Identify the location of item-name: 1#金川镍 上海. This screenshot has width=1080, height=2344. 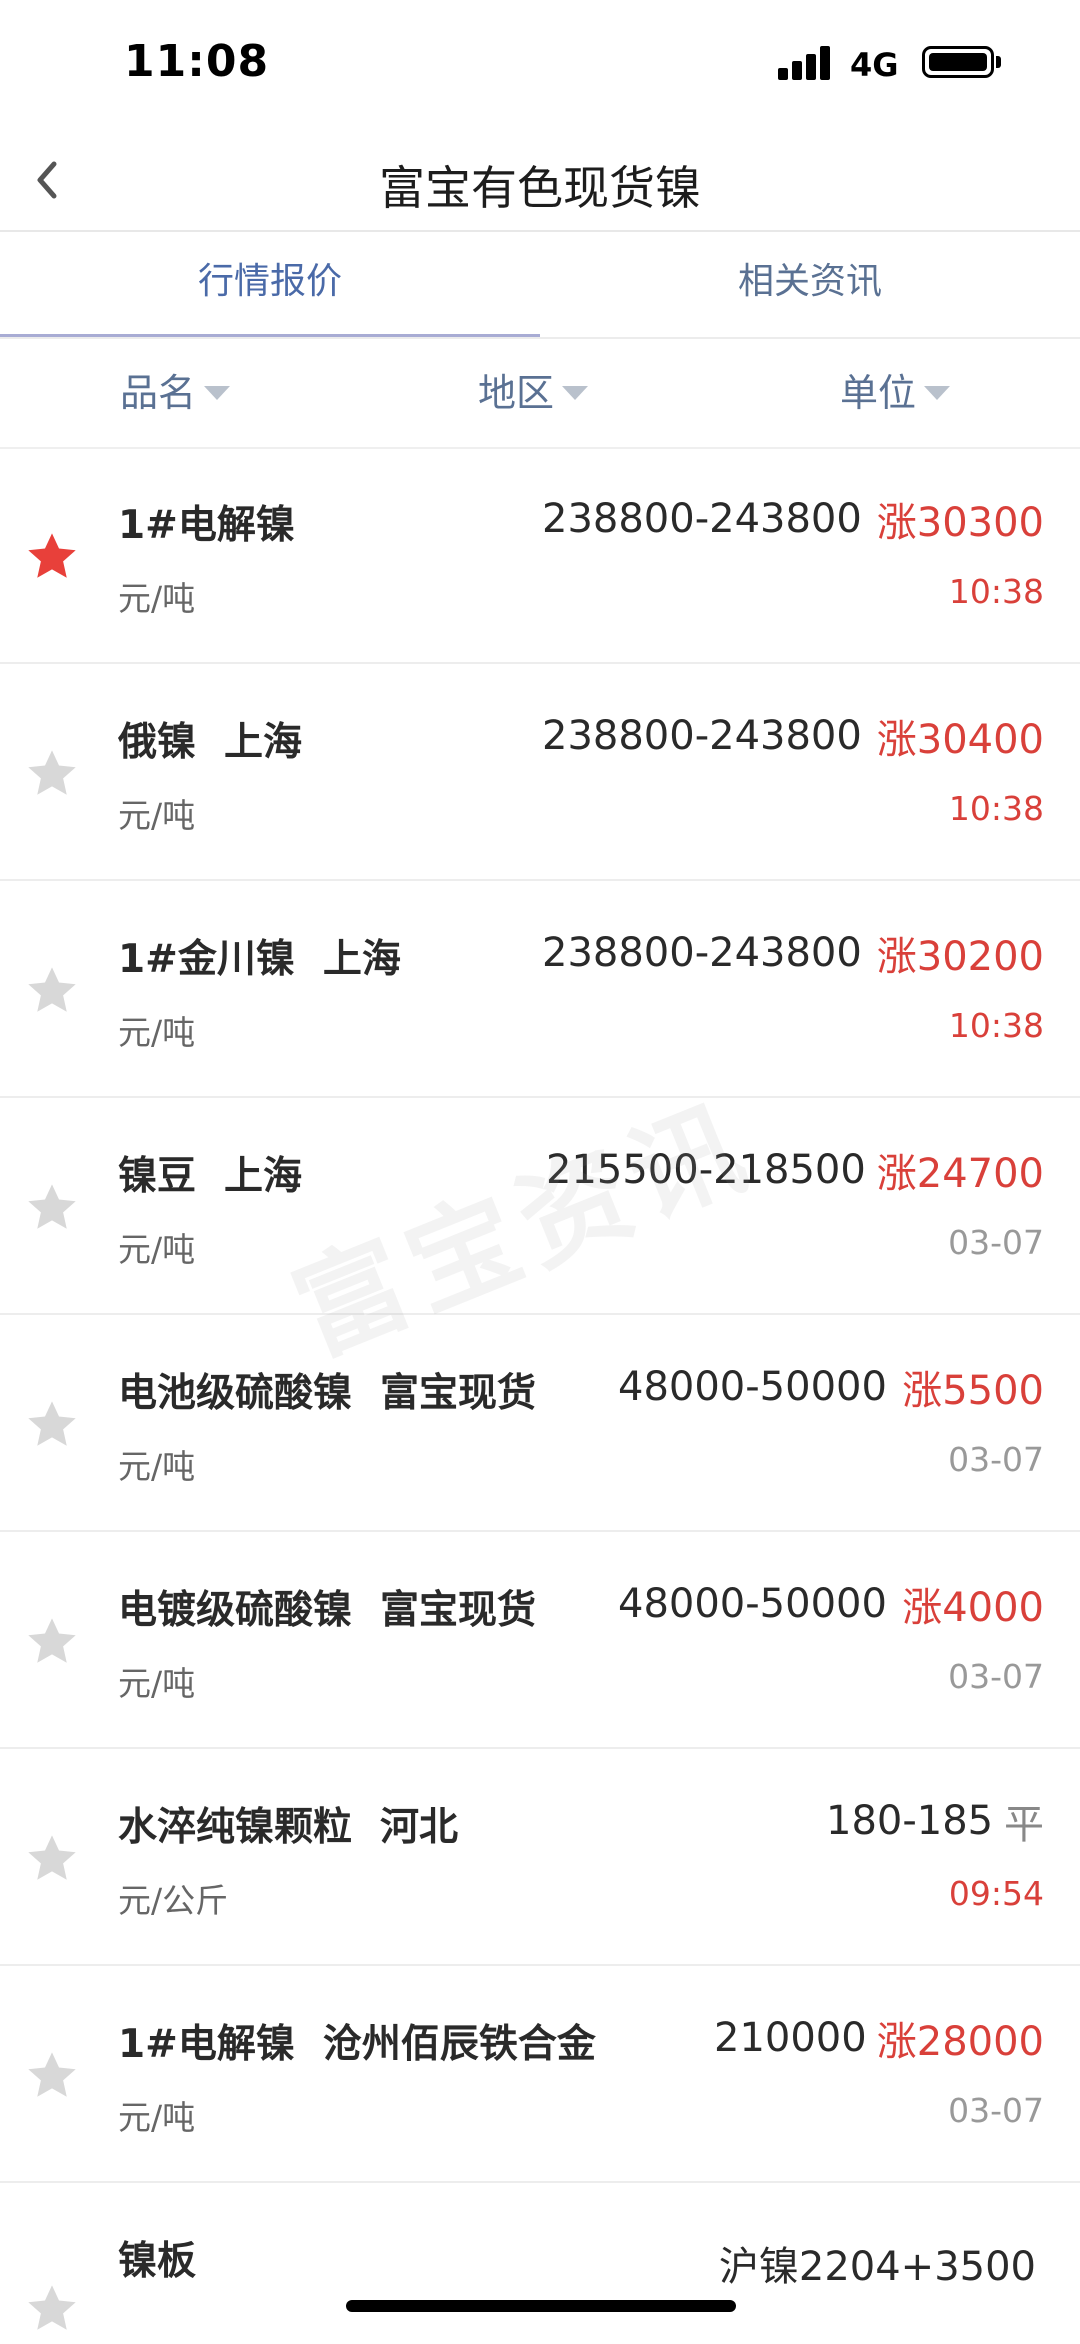
(259, 959).